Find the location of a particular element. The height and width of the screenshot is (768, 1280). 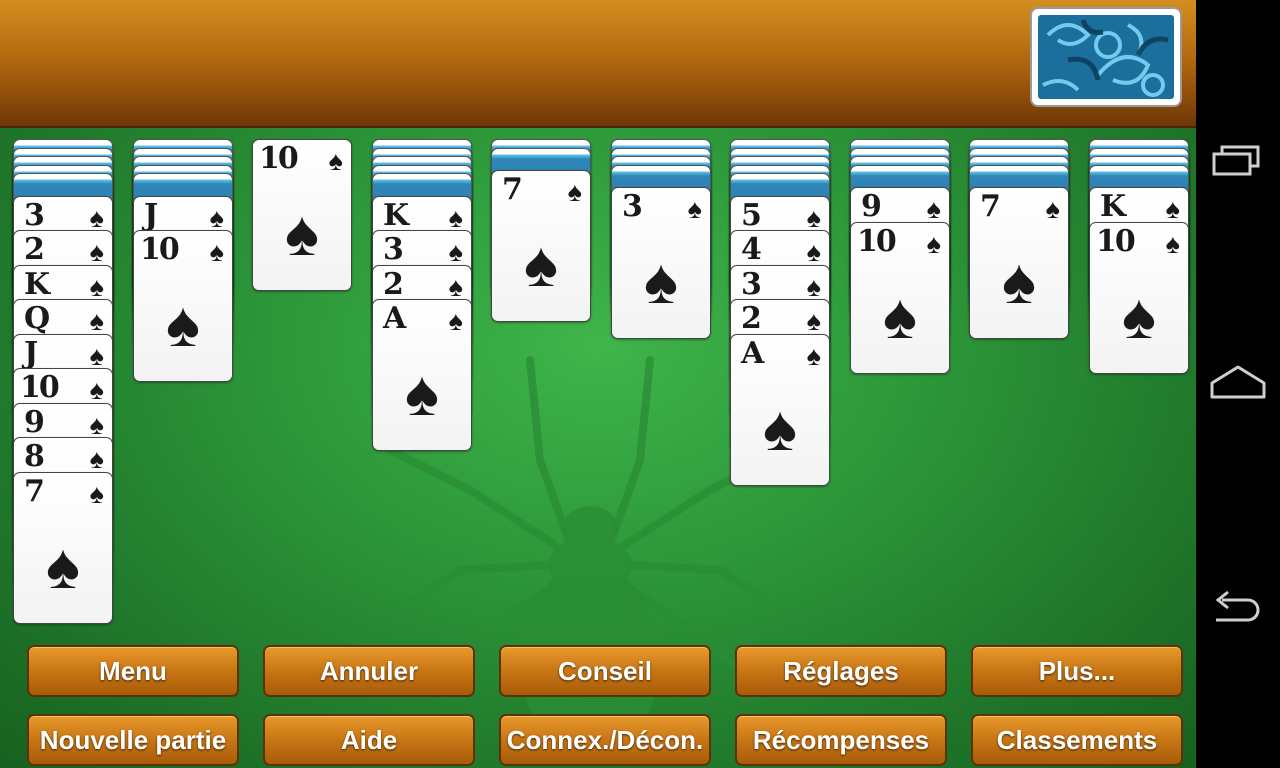

menu-button: Menu is located at coordinates (133, 671).